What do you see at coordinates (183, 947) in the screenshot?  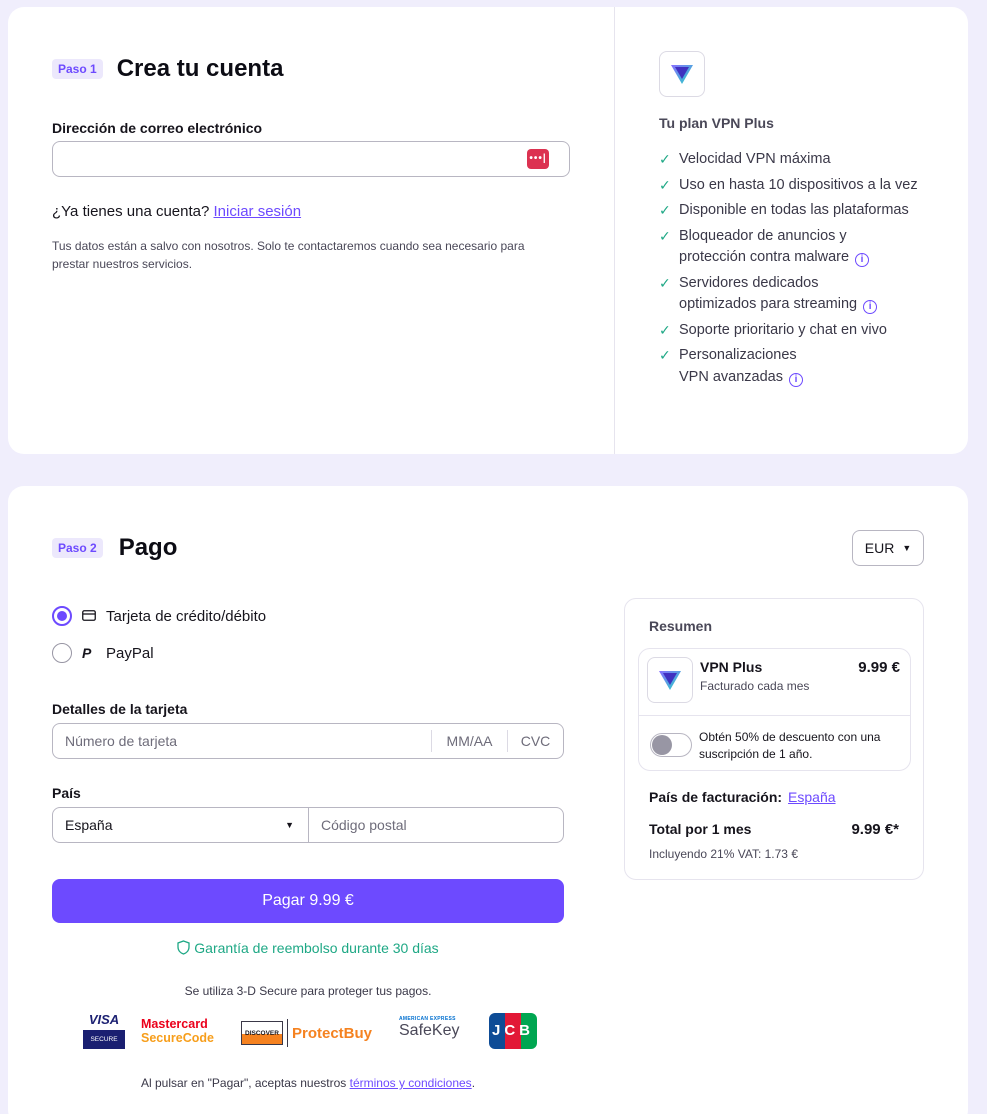 I see `shield-icon` at bounding box center [183, 947].